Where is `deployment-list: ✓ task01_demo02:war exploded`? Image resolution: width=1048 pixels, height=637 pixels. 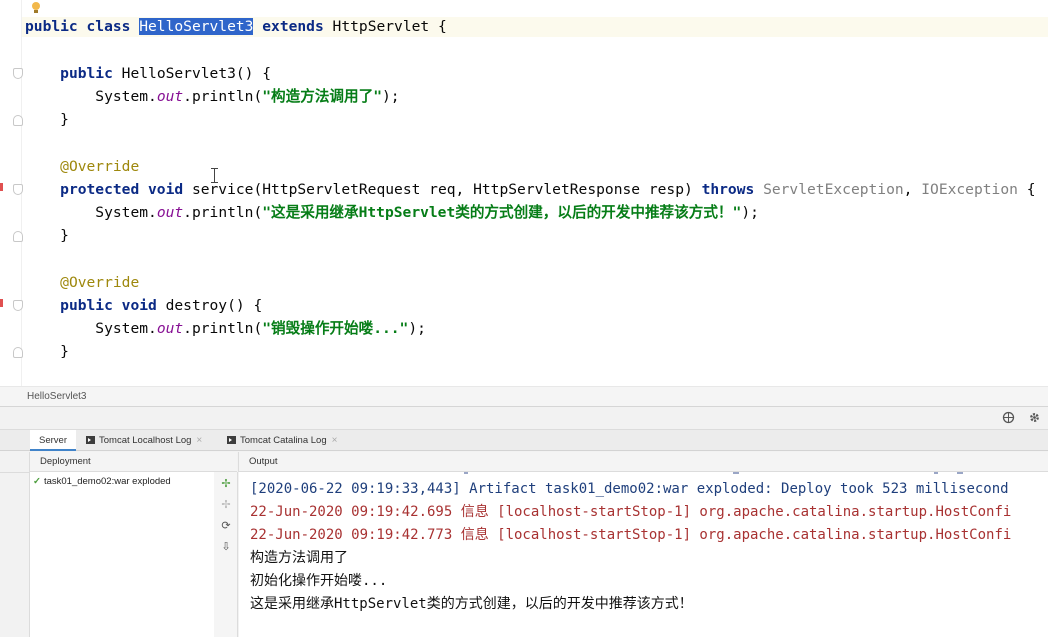 deployment-list: ✓ task01_demo02:war exploded is located at coordinates (122, 554).